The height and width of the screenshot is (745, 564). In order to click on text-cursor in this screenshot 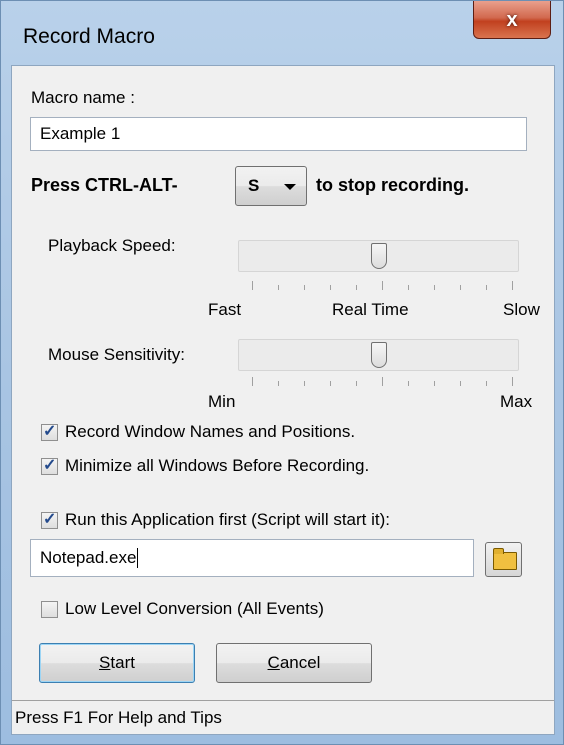, I will do `click(138, 558)`.